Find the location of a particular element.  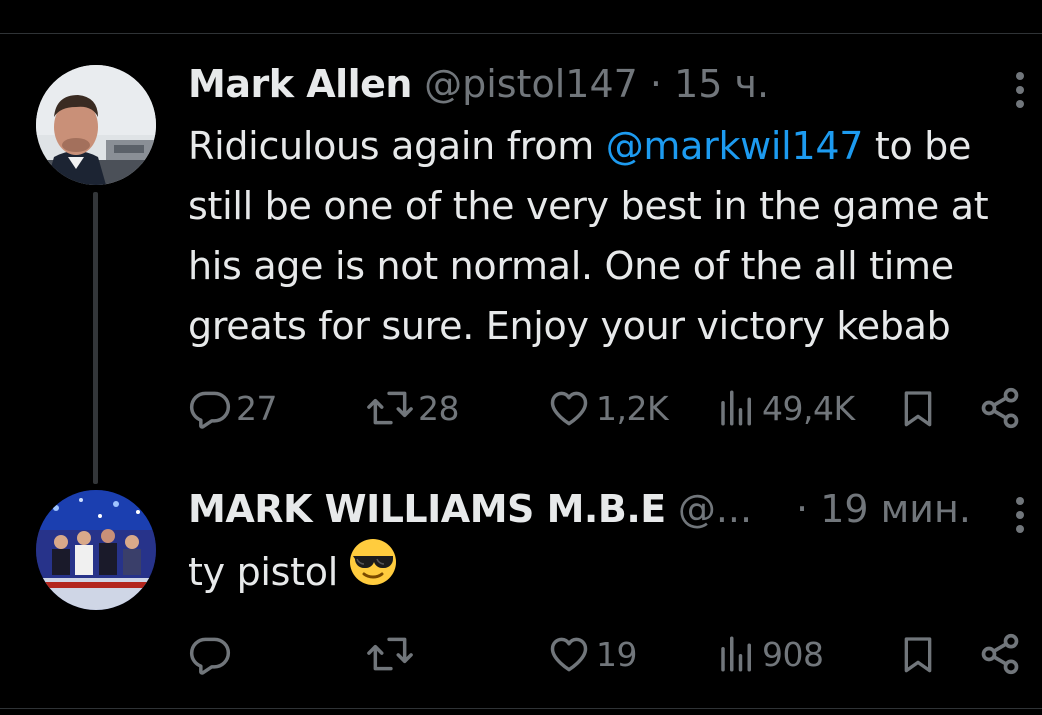

thread-connector is located at coordinates (95, 338).